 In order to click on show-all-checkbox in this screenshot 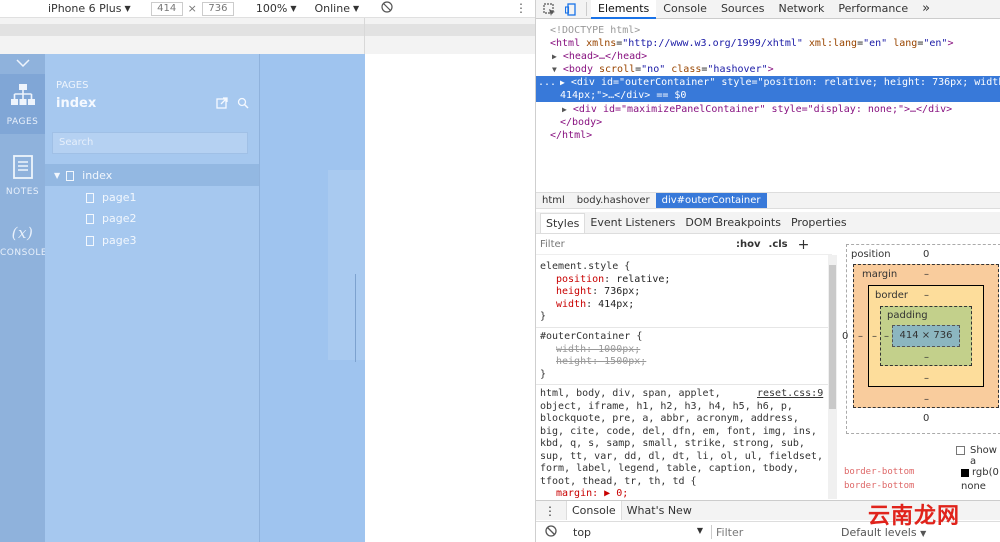, I will do `click(960, 450)`.